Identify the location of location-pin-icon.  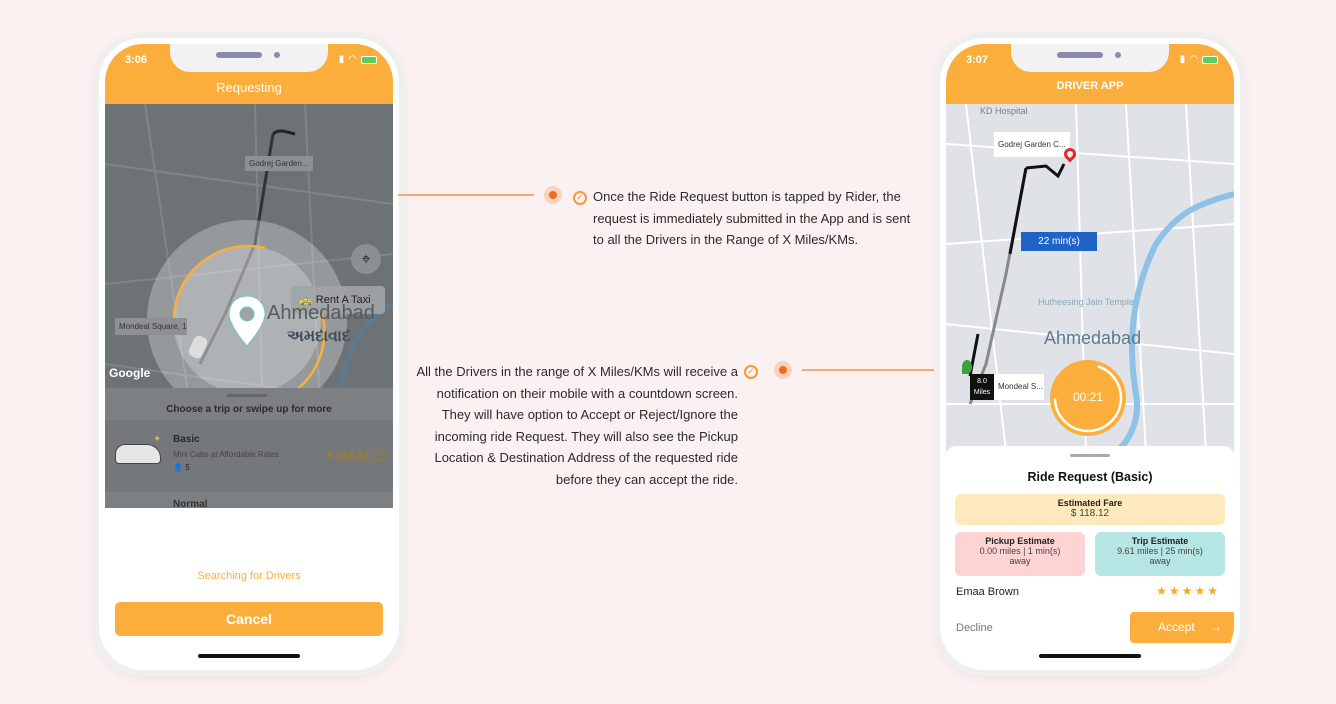
(247, 321).